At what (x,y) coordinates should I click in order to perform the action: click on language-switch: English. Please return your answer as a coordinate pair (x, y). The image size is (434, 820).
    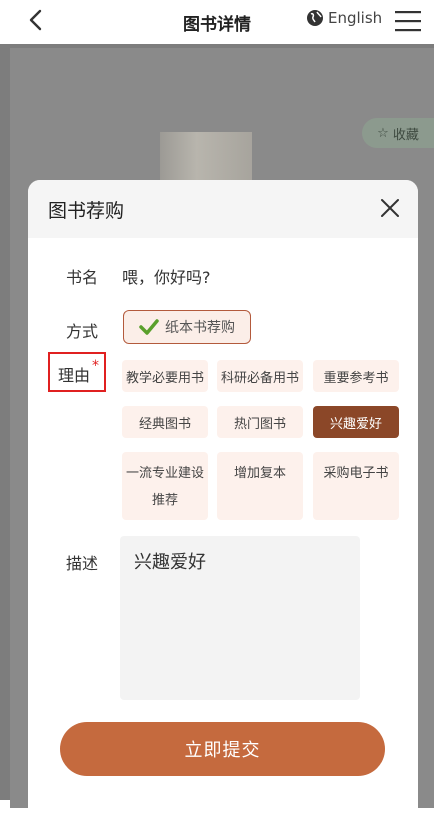
    Looking at the image, I should click on (344, 18).